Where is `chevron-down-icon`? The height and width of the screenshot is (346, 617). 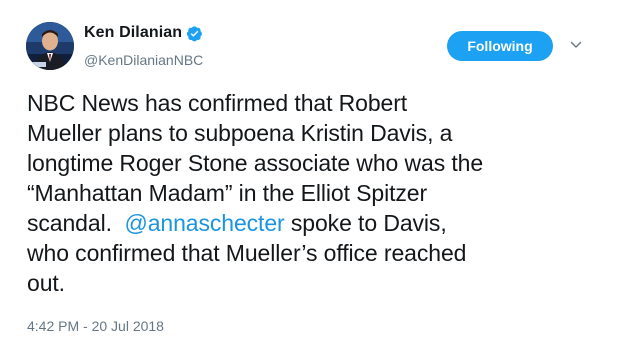
chevron-down-icon is located at coordinates (576, 45).